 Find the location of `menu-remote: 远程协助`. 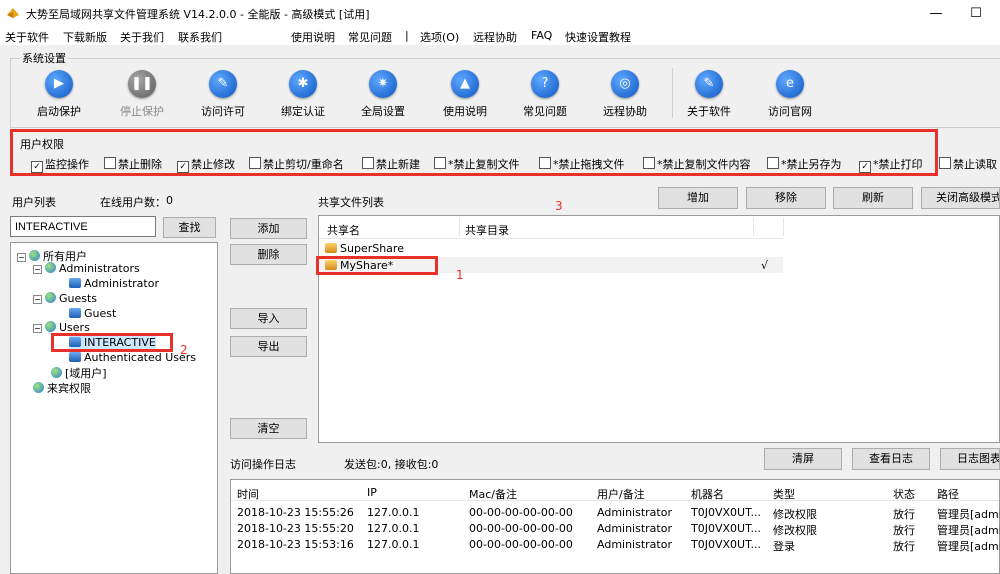

menu-remote: 远程协助 is located at coordinates (495, 37).